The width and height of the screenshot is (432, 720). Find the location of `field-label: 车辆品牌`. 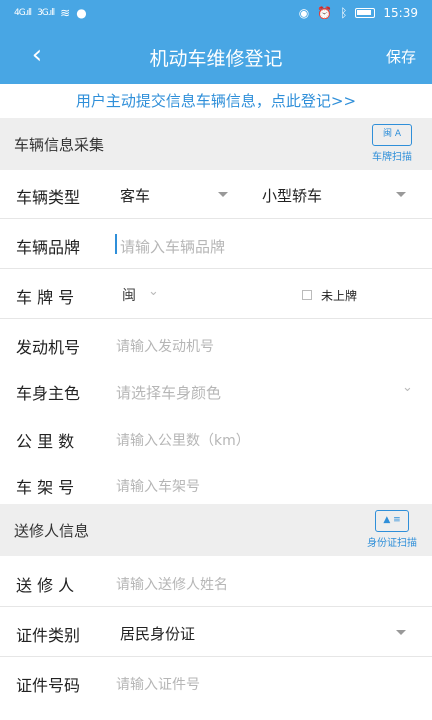

field-label: 车辆品牌 is located at coordinates (48, 247).